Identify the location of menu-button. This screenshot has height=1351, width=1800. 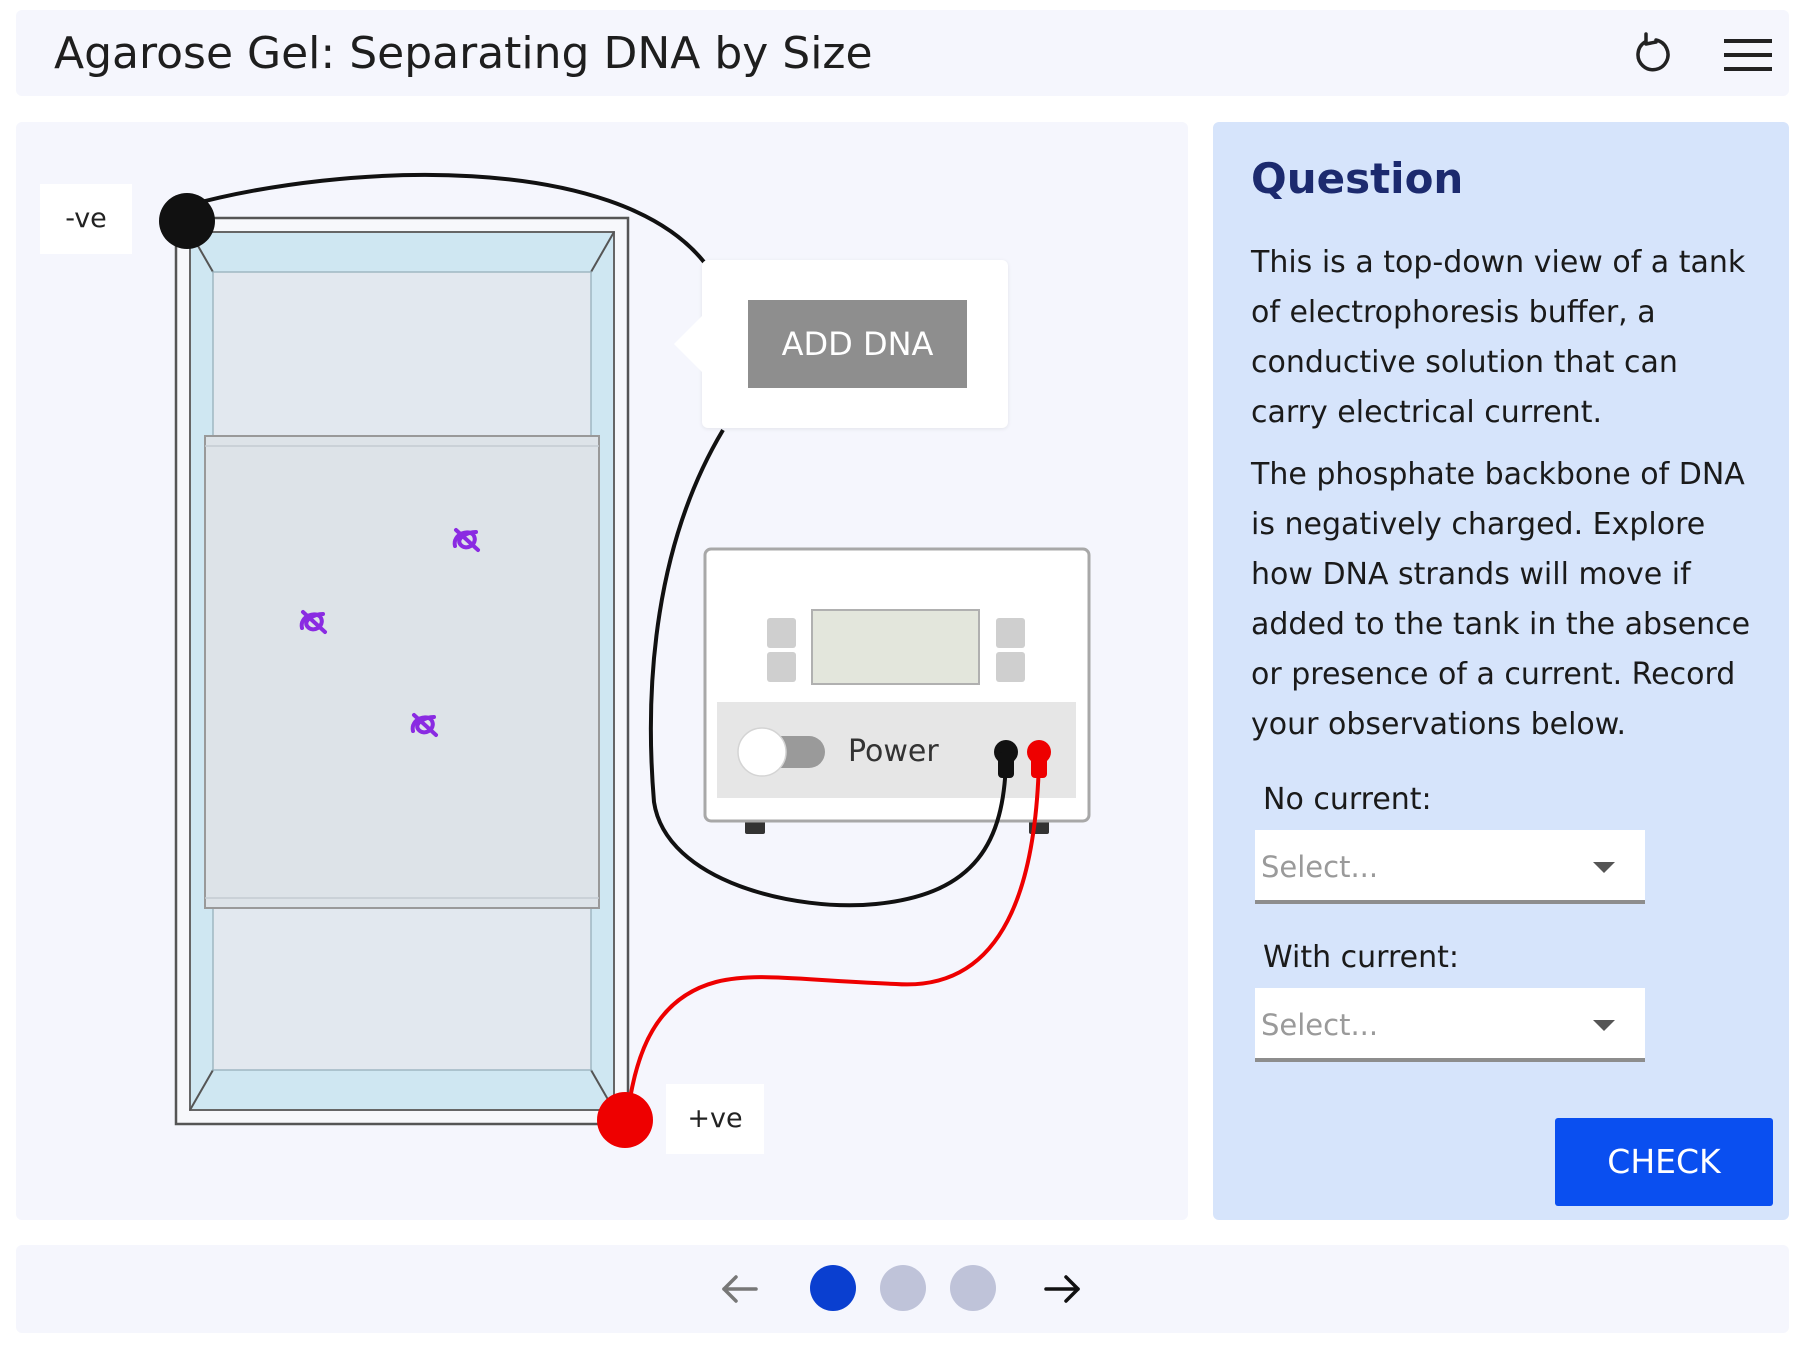
(1748, 54).